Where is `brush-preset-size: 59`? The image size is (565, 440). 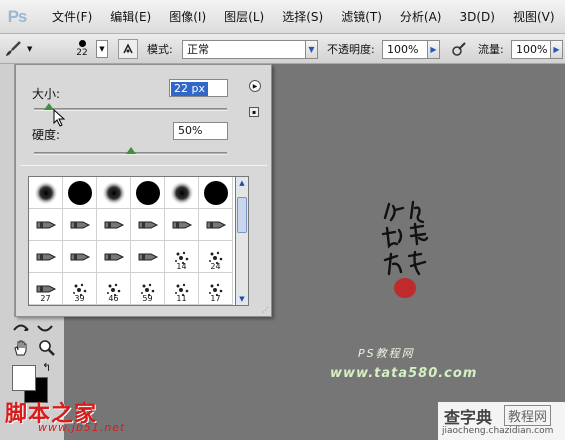 brush-preset-size: 59 is located at coordinates (147, 298).